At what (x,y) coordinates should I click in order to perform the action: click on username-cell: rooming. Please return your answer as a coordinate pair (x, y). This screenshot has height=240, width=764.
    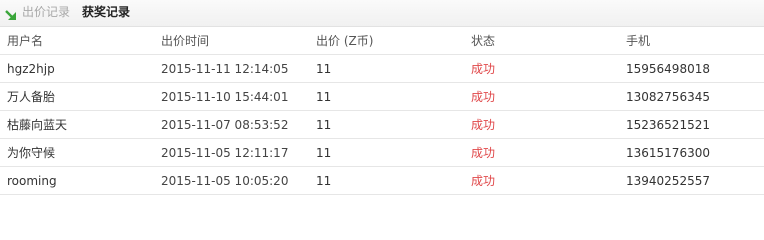
    Looking at the image, I should click on (32, 181).